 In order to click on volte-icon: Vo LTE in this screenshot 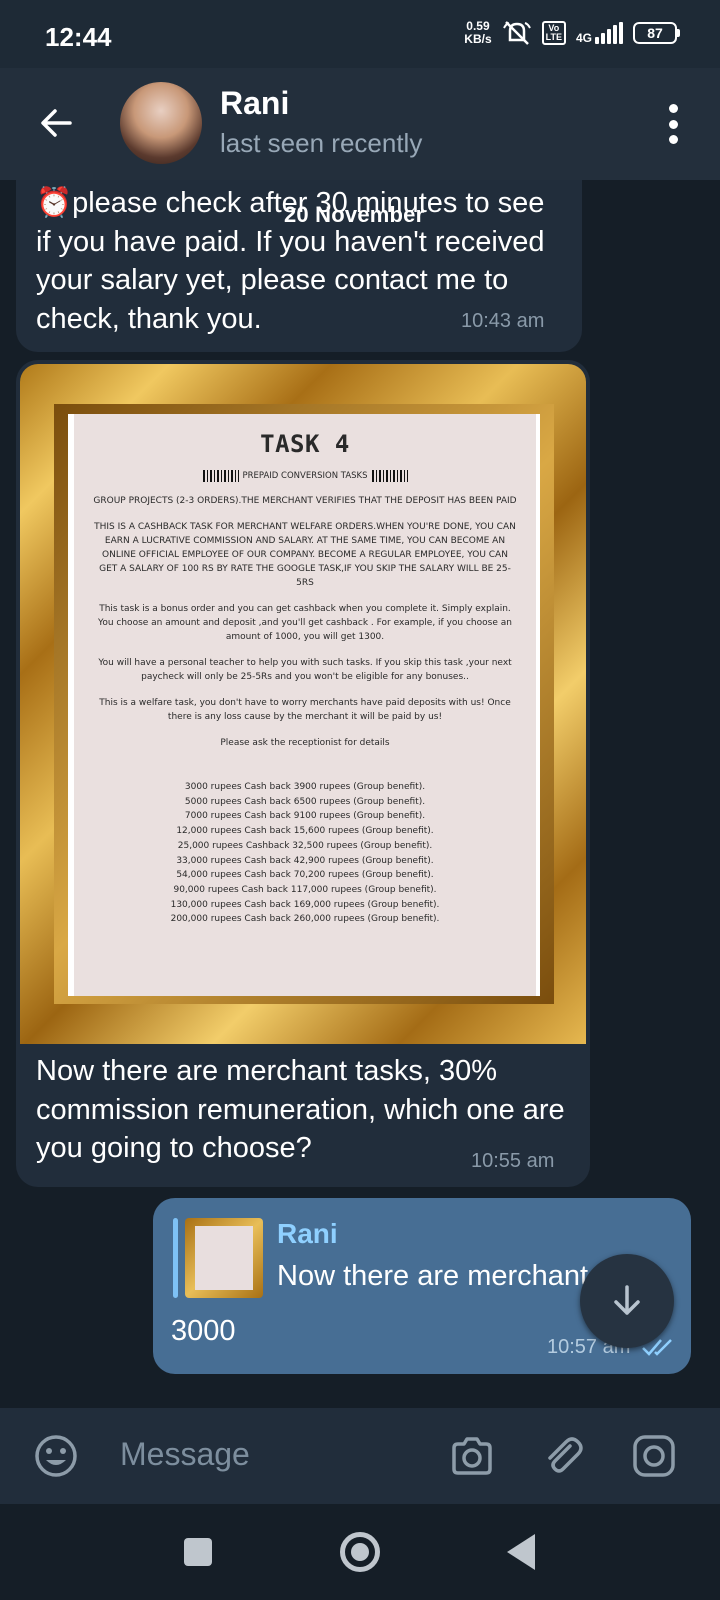, I will do `click(553, 33)`.